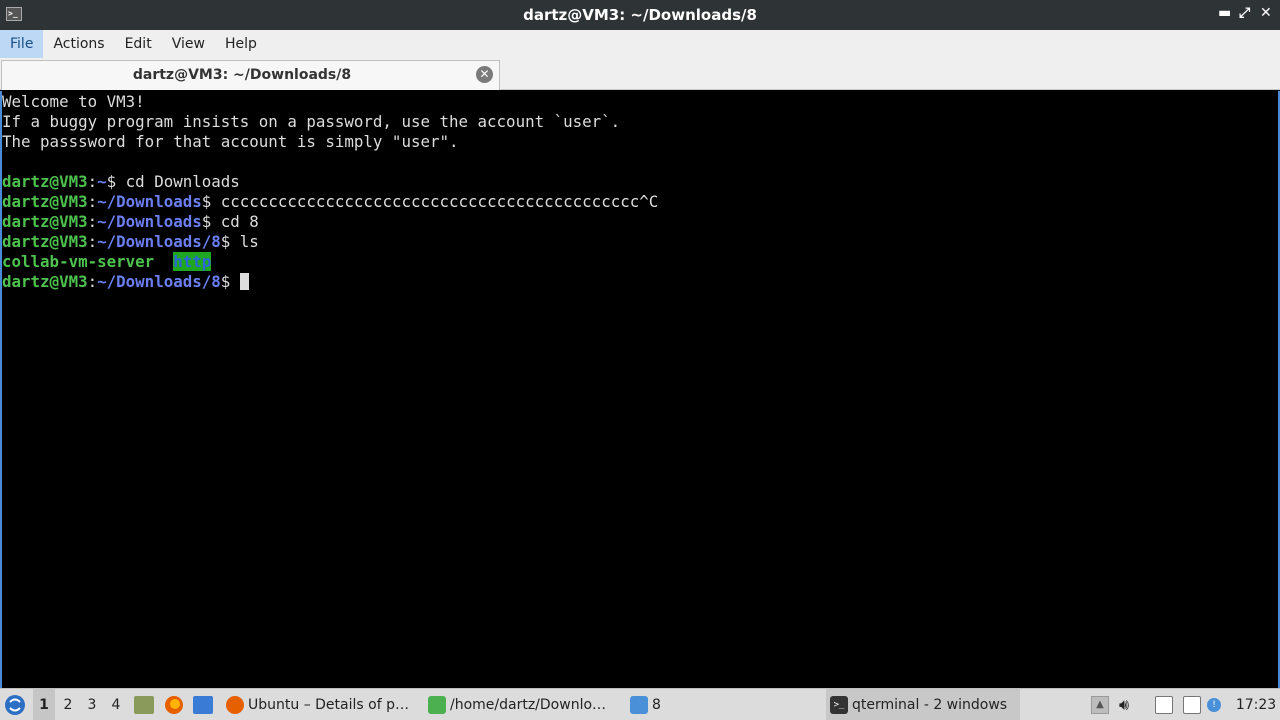 Image resolution: width=1280 pixels, height=720 pixels. I want to click on menu-edit: Edit, so click(138, 44).